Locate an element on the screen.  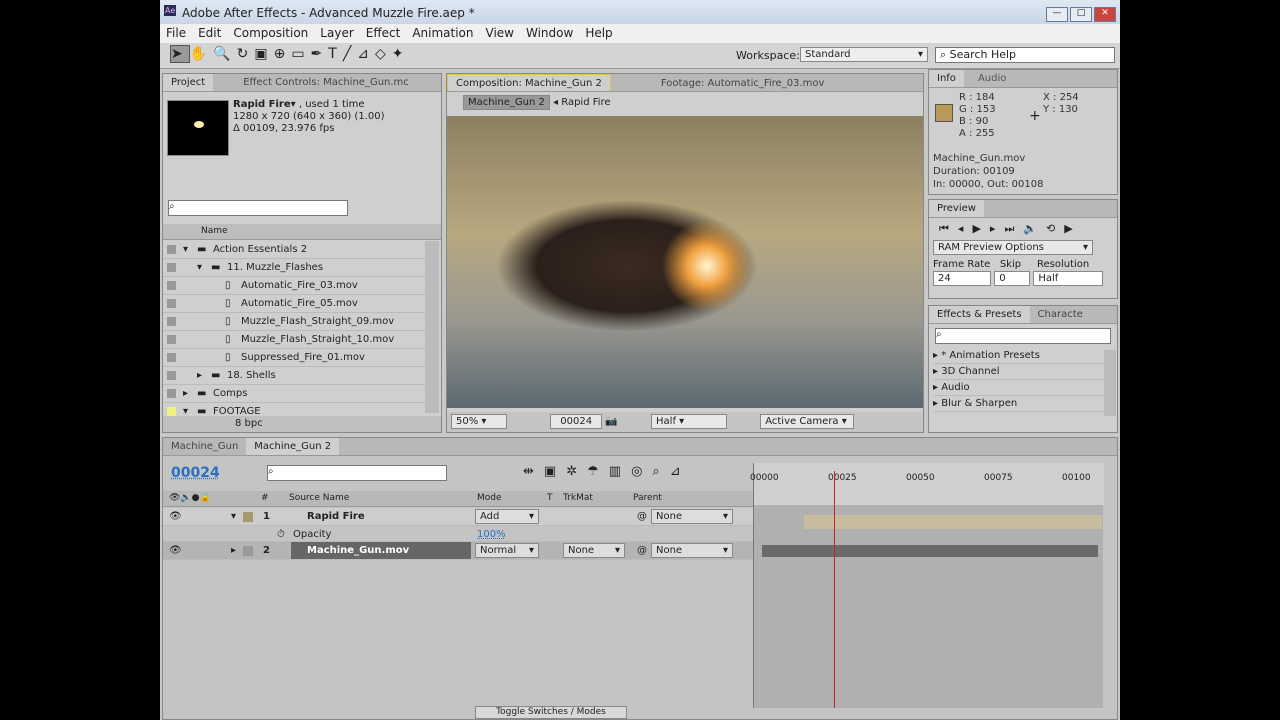
maximize-button: □ is located at coordinates (1081, 14).